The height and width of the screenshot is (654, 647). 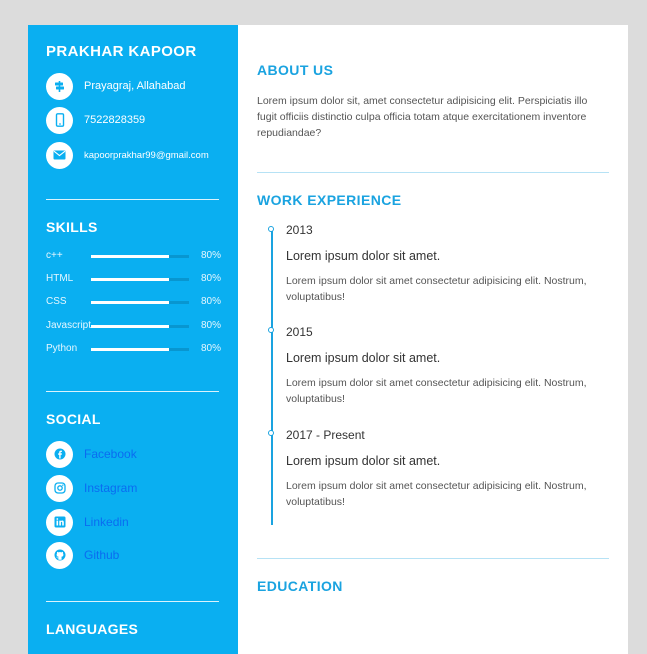 What do you see at coordinates (59, 454) in the screenshot?
I see `facebook-icon` at bounding box center [59, 454].